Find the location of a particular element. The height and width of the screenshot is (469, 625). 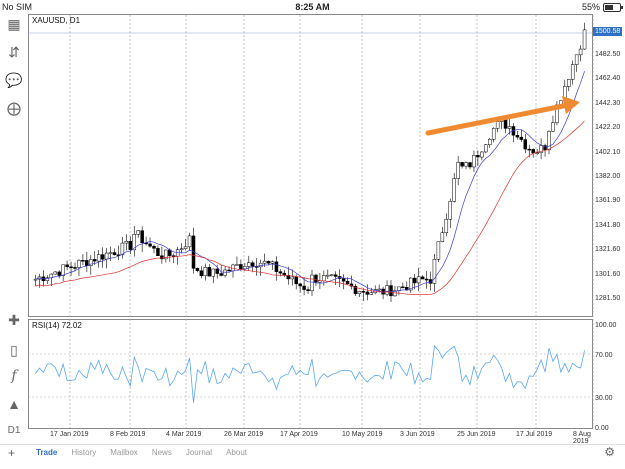

tab-trade: Trade is located at coordinates (46, 452).